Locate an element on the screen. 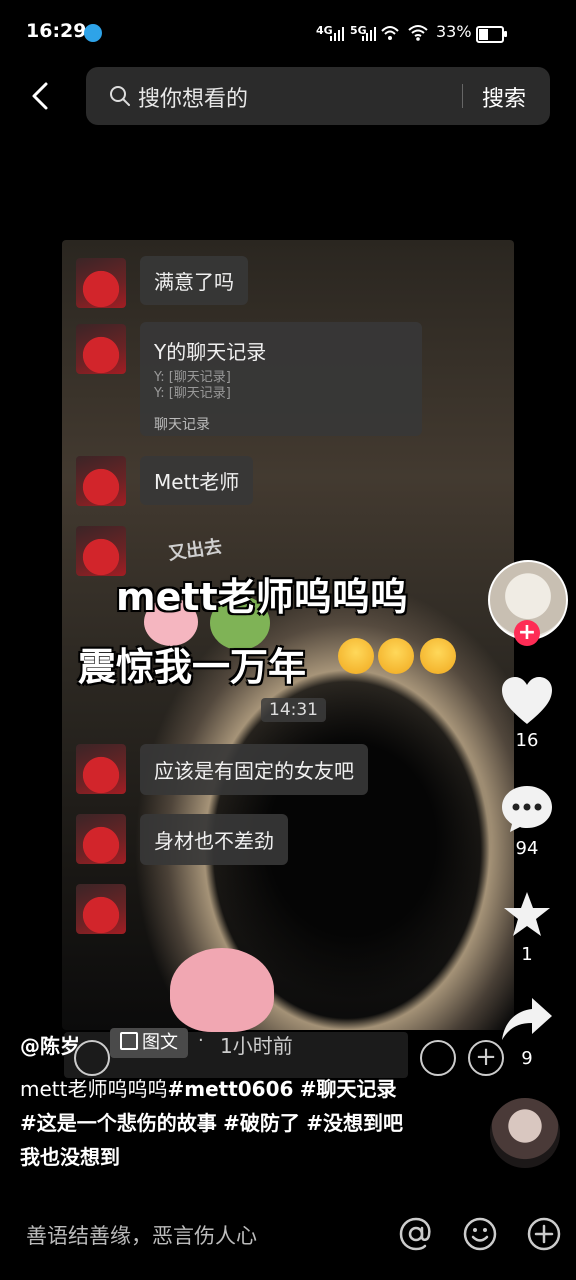  comment-button is located at coordinates (527, 811).